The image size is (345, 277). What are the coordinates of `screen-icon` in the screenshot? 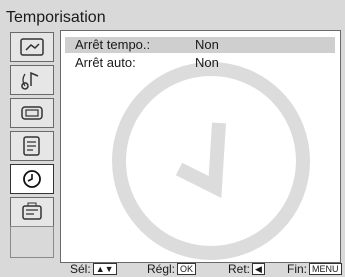 It's located at (32, 113).